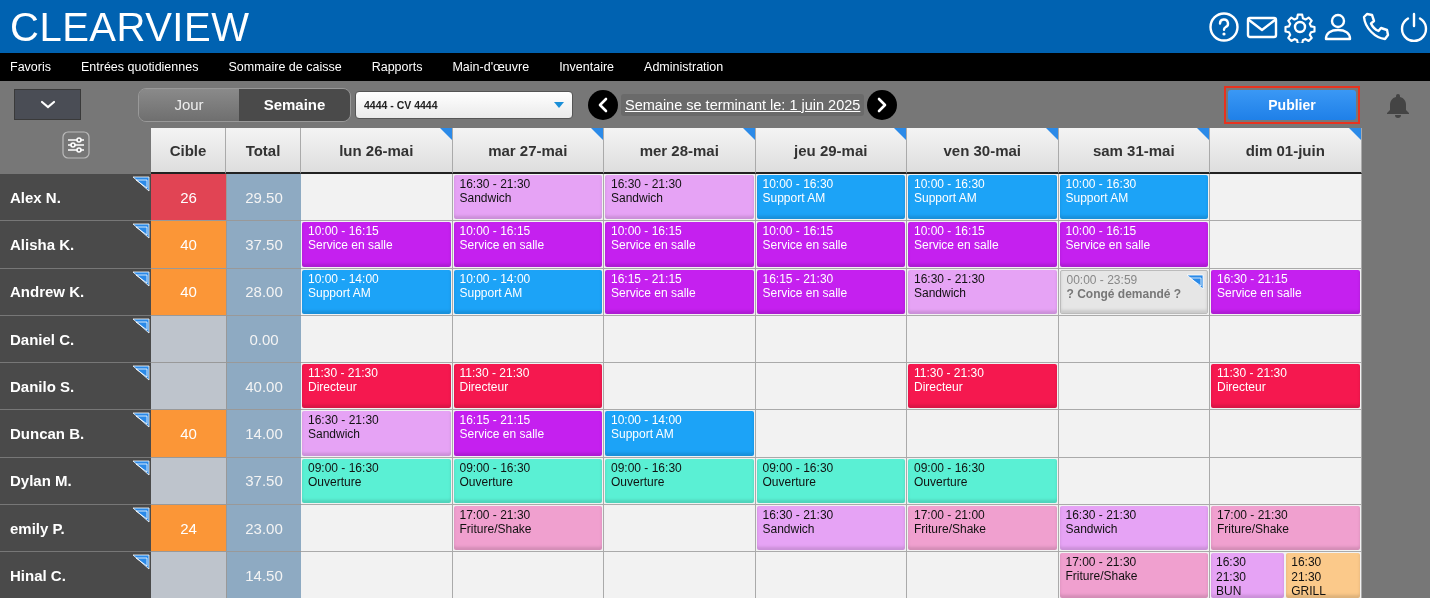 Image resolution: width=1430 pixels, height=598 pixels. I want to click on total-cell: 0.00, so click(263, 339).